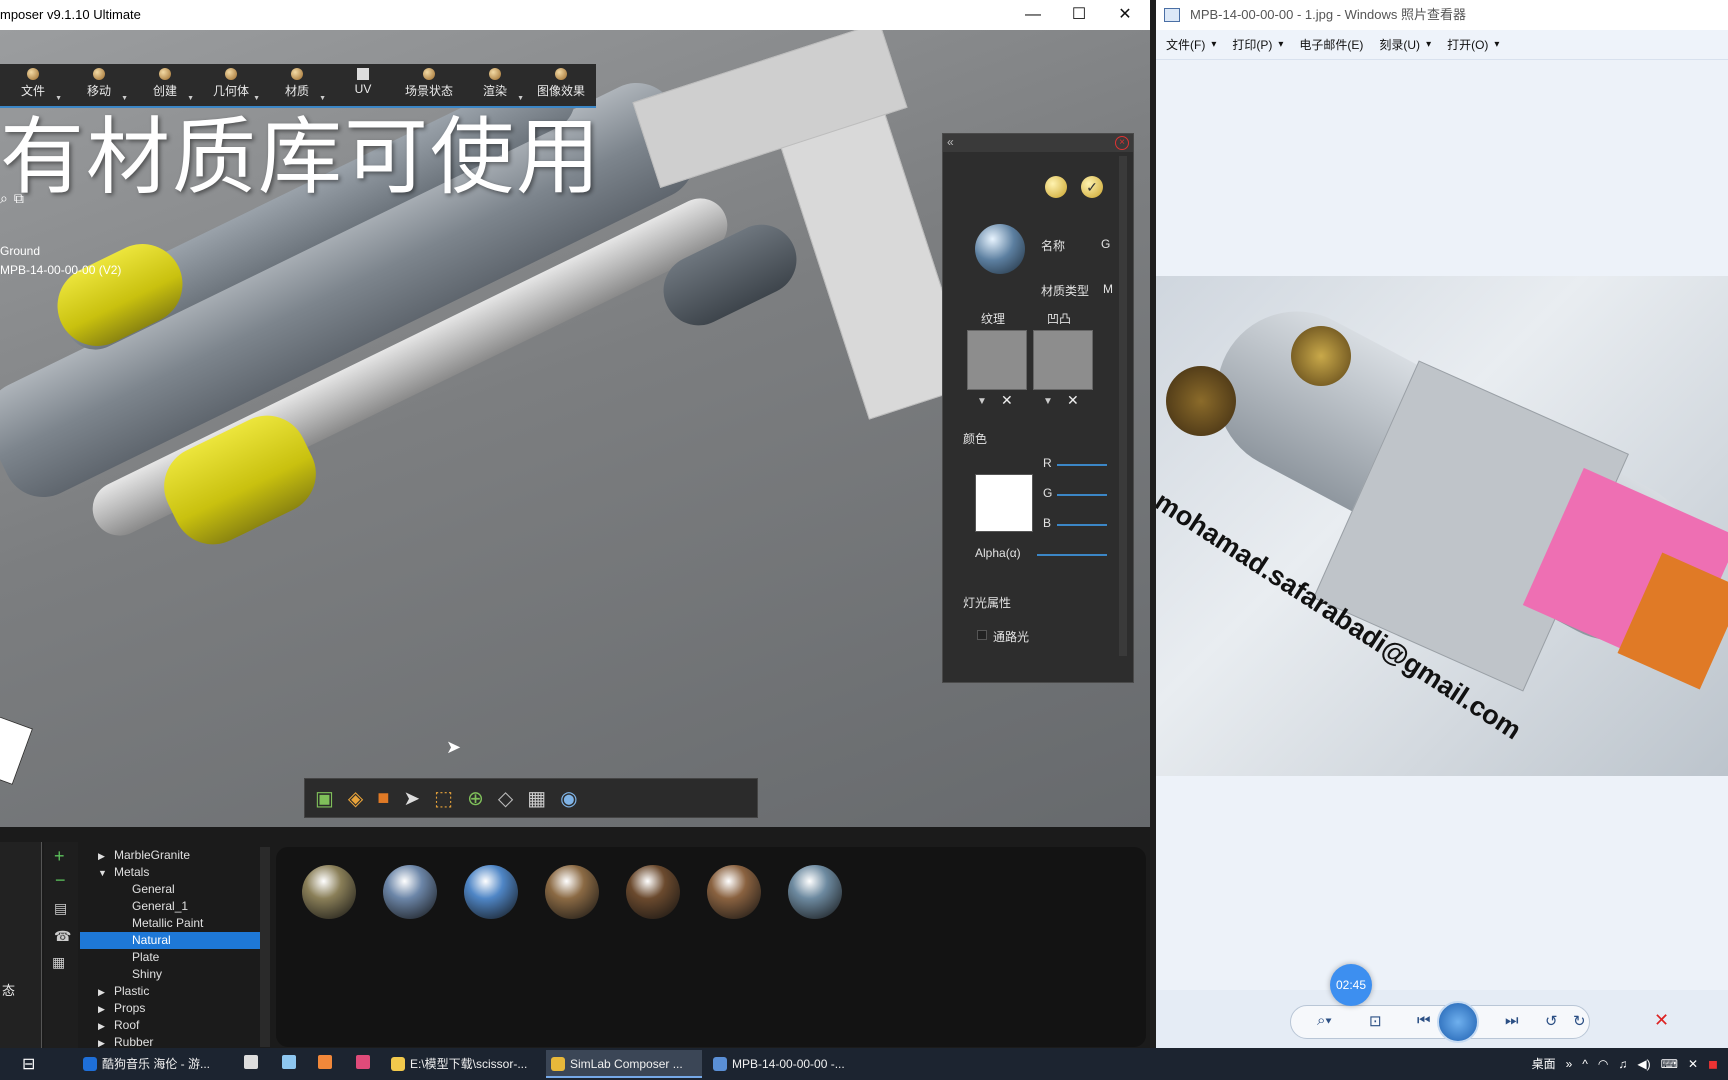 Image resolution: width=1728 pixels, height=1080 pixels. What do you see at coordinates (106, 873) in the screenshot?
I see `expanded-arrow-icon: ▼` at bounding box center [106, 873].